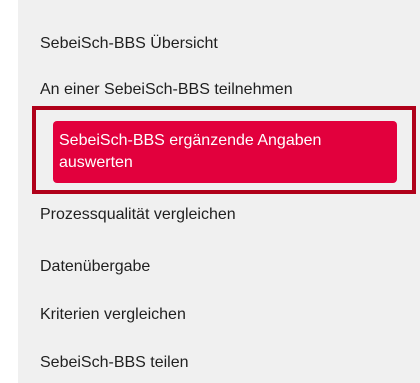 This screenshot has width=420, height=383. I want to click on menu-item-compare-criteria: Kriterien vergleichen, so click(113, 315).